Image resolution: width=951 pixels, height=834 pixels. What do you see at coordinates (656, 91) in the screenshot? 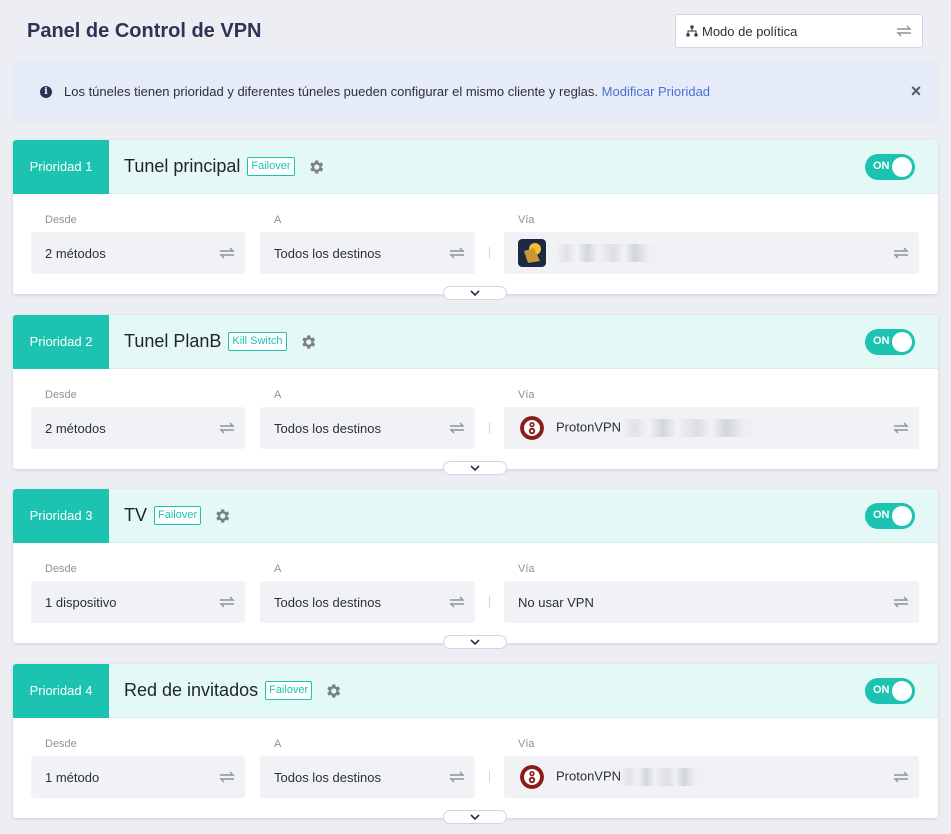
I see `modify-priority-link: Modificar Prioridad` at bounding box center [656, 91].